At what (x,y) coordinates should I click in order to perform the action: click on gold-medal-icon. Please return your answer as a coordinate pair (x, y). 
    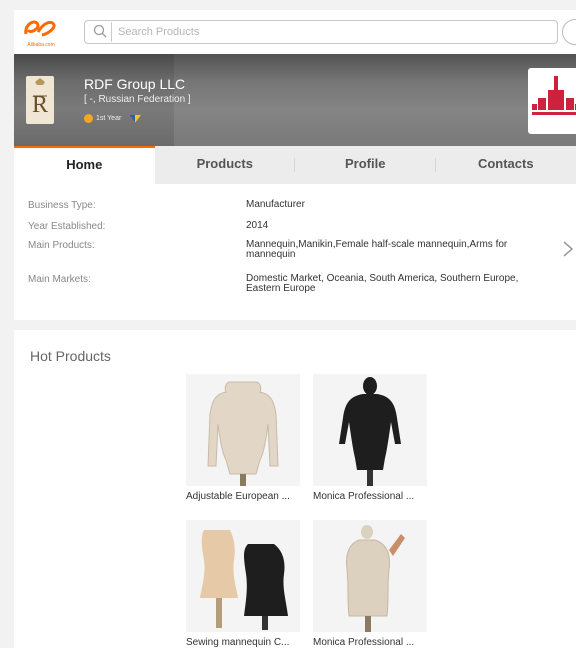
    Looking at the image, I should click on (88, 118).